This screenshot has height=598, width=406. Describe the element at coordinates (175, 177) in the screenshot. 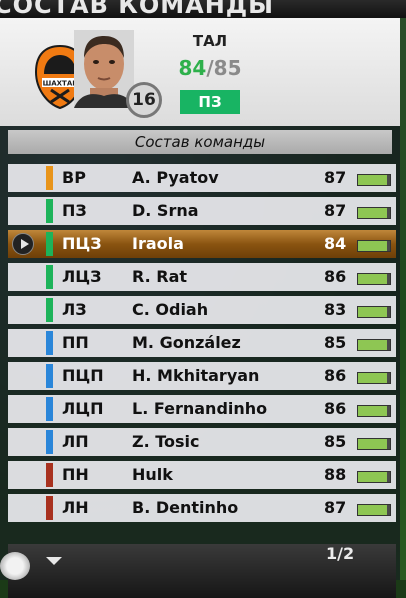

I see `player-name: A. Pyatov` at that location.